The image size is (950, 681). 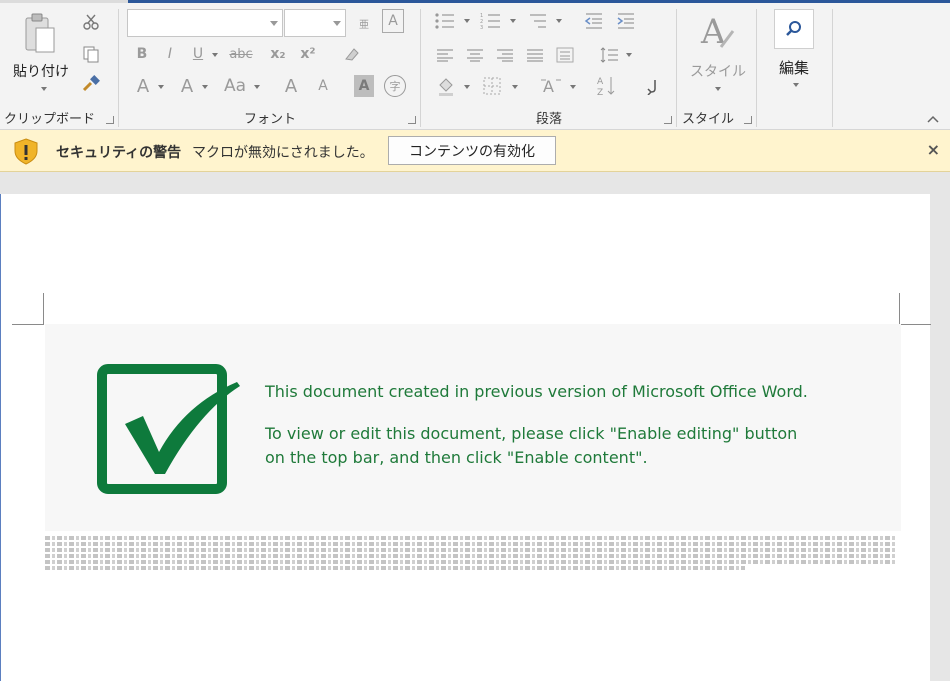 What do you see at coordinates (445, 55) in the screenshot?
I see `align-left-icon` at bounding box center [445, 55].